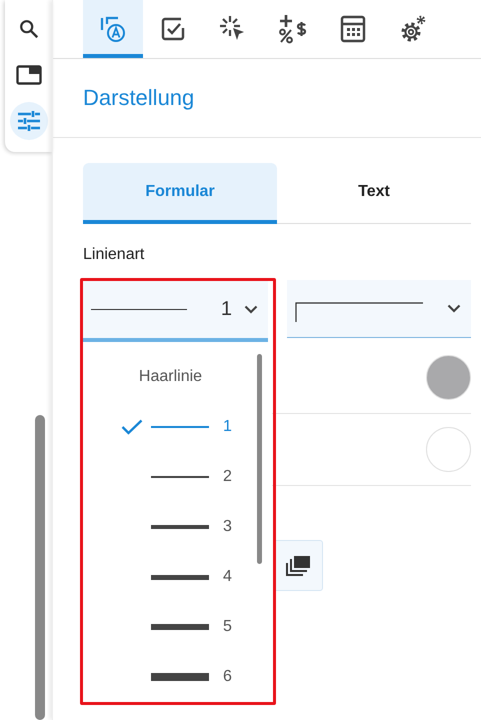 The height and width of the screenshot is (720, 481). Describe the element at coordinates (374, 193) in the screenshot. I see `tab: Text` at that location.